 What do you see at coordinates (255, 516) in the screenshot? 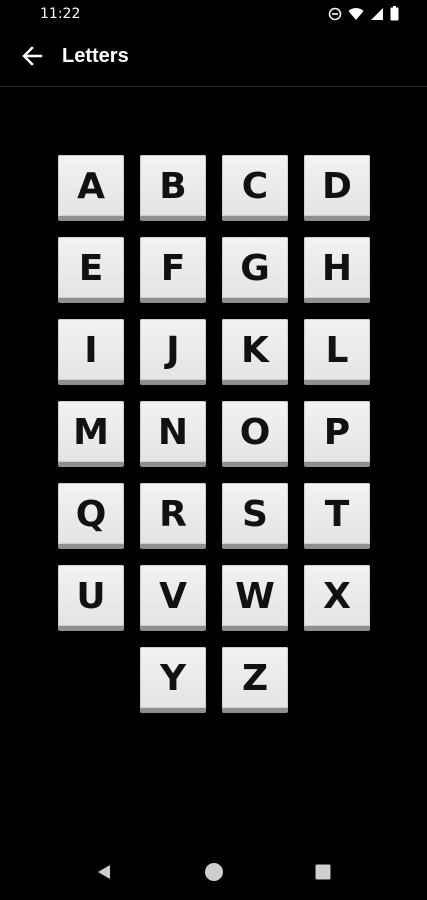
I see `letter-tile-s: S` at bounding box center [255, 516].